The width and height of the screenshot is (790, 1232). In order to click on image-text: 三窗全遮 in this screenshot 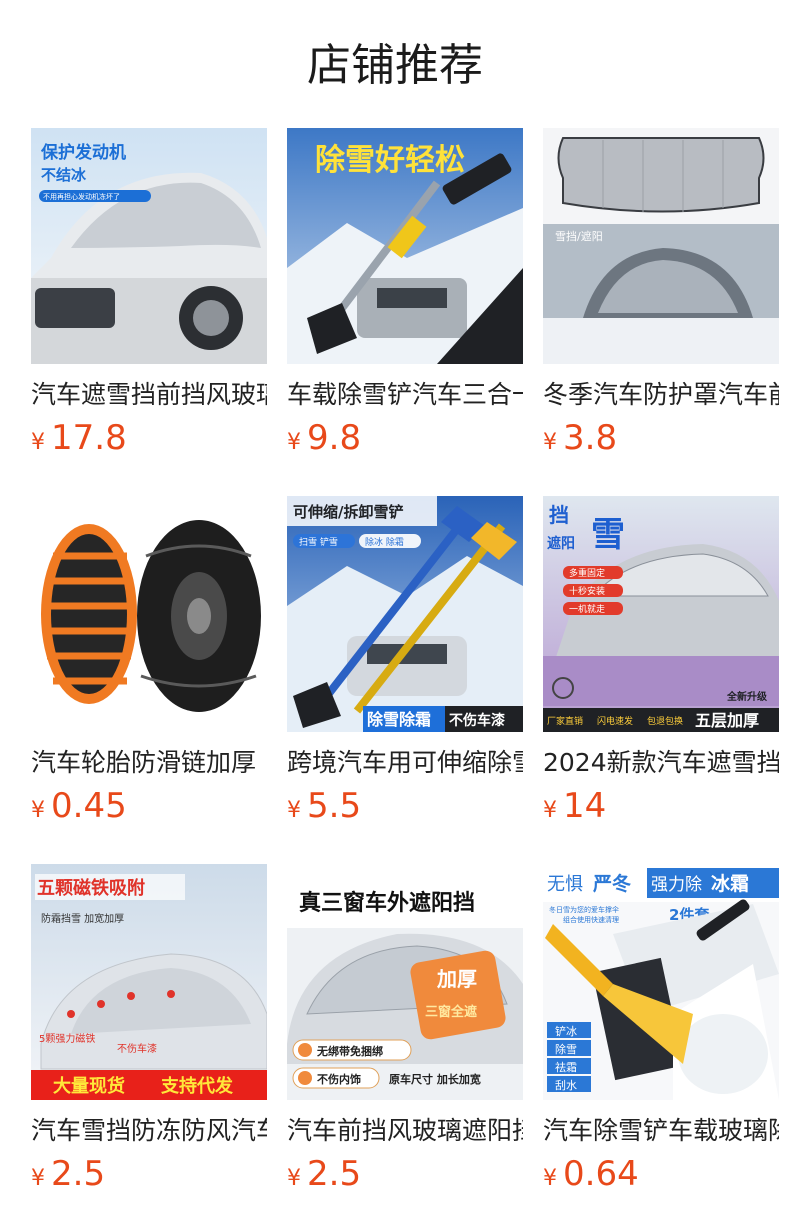, I will do `click(451, 1012)`.